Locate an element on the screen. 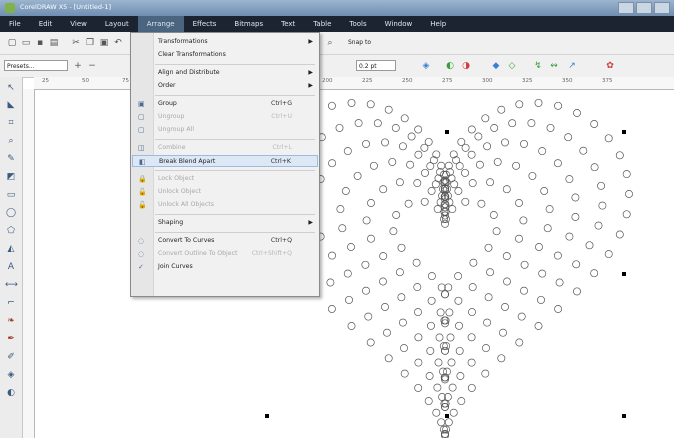 The width and height of the screenshot is (674, 438). basic-shapes-tool-icon: ◭ is located at coordinates (11, 249).